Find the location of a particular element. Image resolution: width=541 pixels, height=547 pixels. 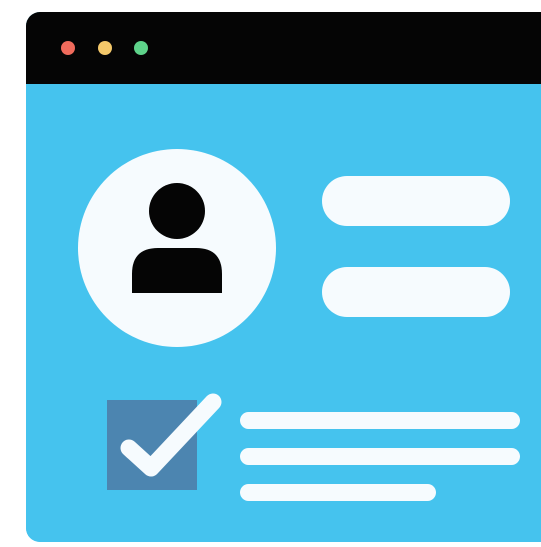

close-window-dot is located at coordinates (68, 48).